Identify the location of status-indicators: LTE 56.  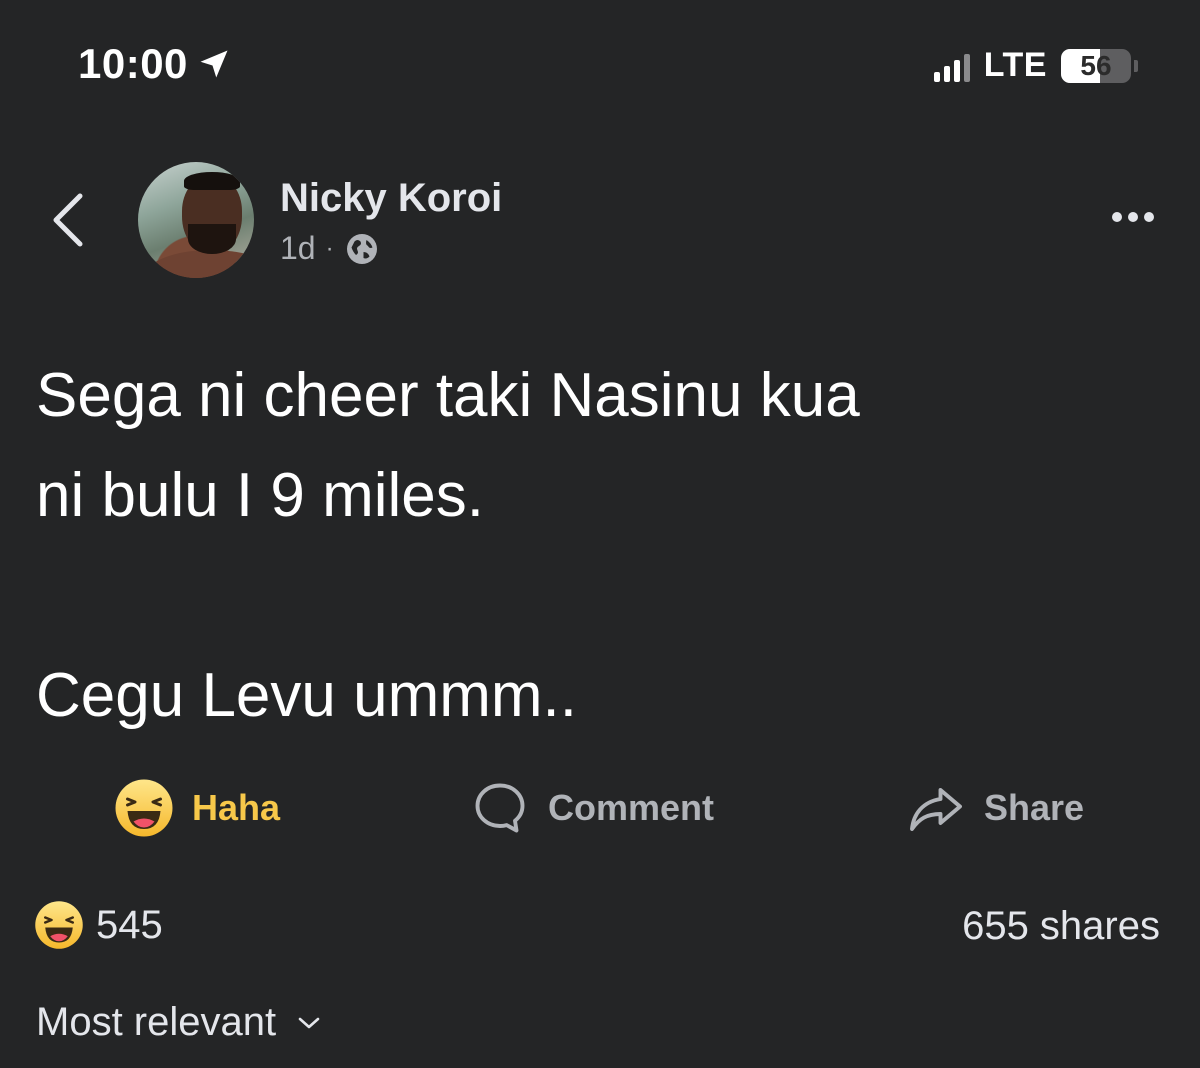
(1035, 65).